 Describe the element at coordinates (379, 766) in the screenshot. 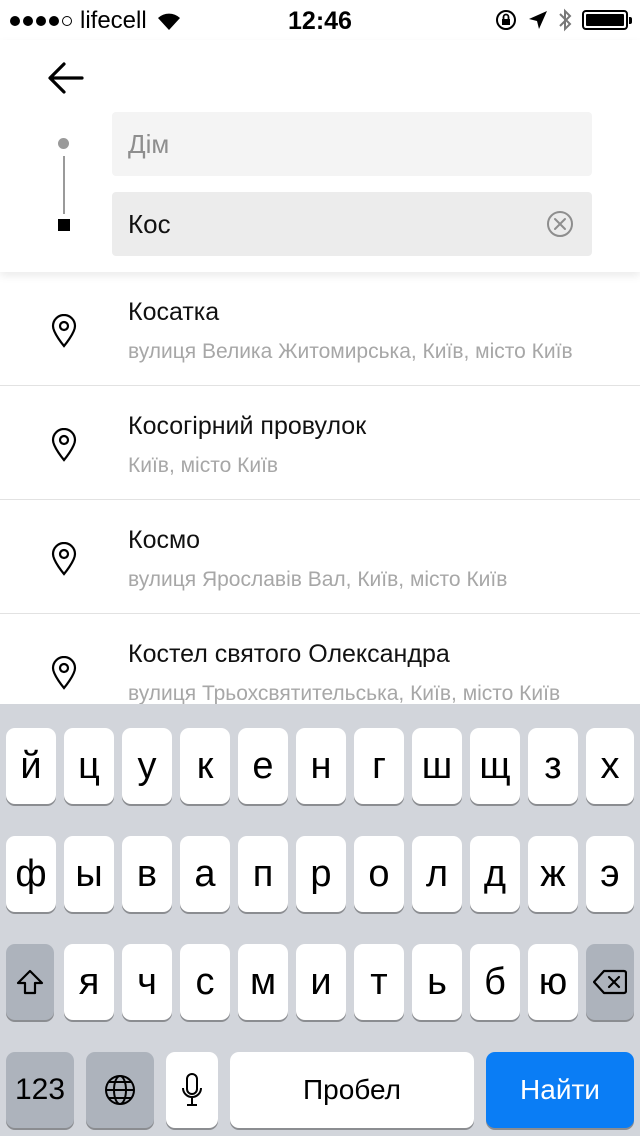

I see `key-letter: г` at that location.